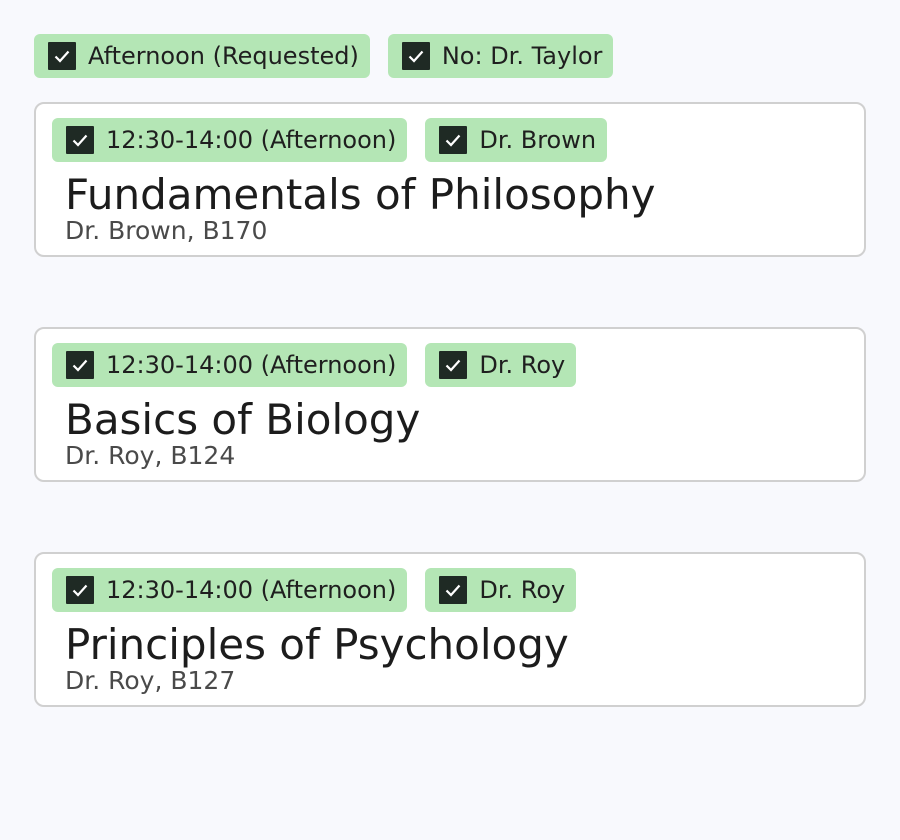  Describe the element at coordinates (317, 644) in the screenshot. I see `course-title: Principles of Psychology` at that location.